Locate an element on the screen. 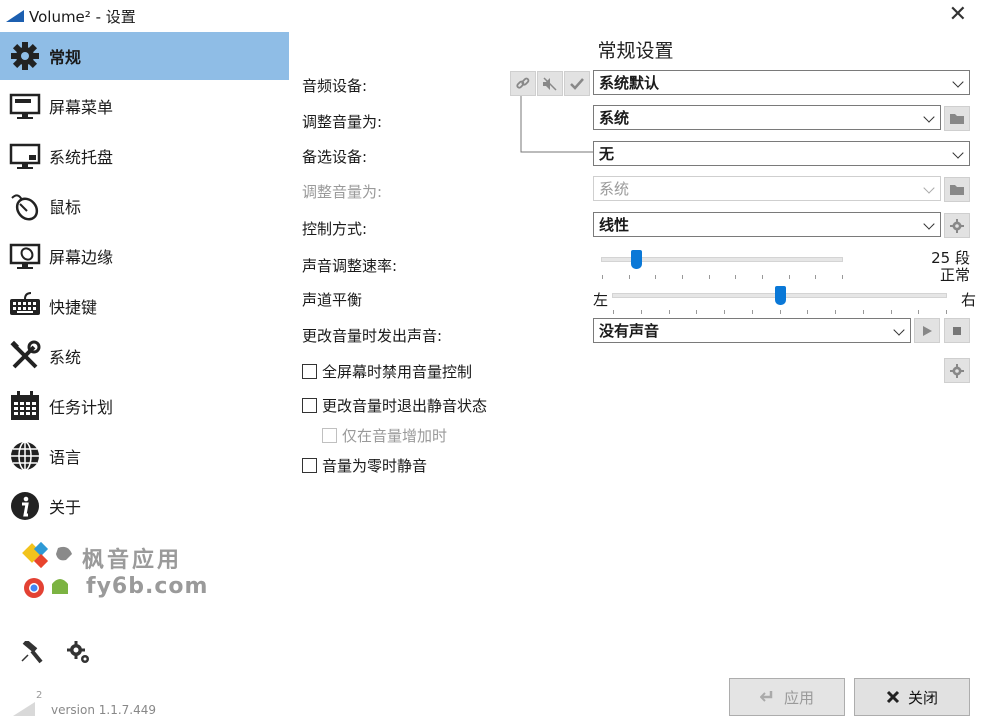  change-sound-value: 没有声音 is located at coordinates (629, 331).